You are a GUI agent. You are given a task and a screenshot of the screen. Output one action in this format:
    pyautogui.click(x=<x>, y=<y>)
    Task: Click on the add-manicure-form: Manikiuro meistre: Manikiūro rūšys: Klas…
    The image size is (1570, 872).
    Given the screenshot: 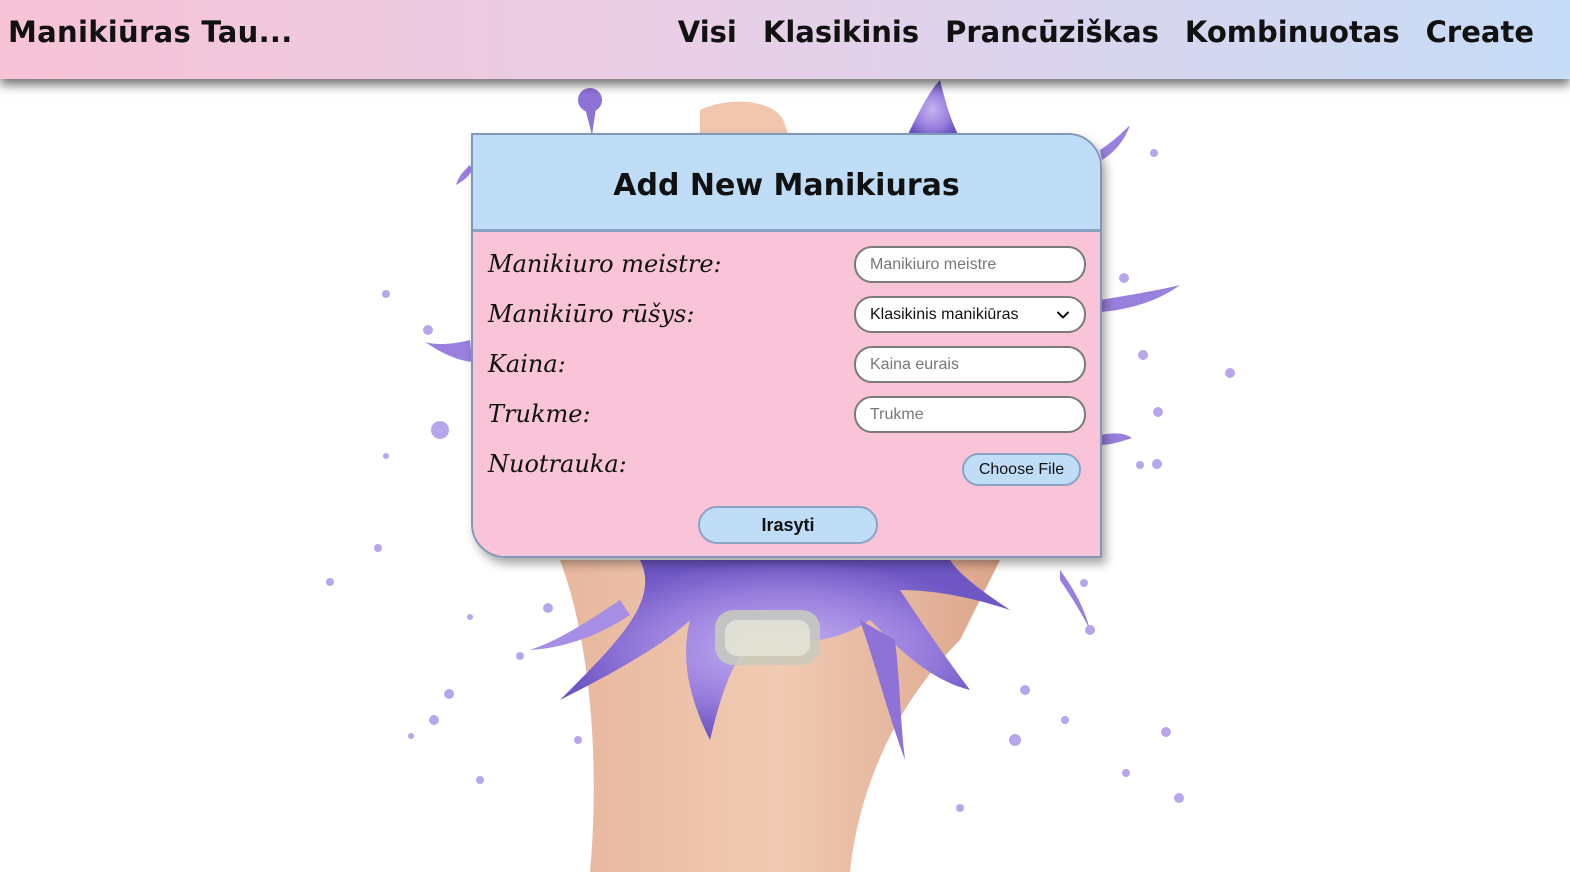 What is the action you would take?
    pyautogui.click(x=786, y=394)
    